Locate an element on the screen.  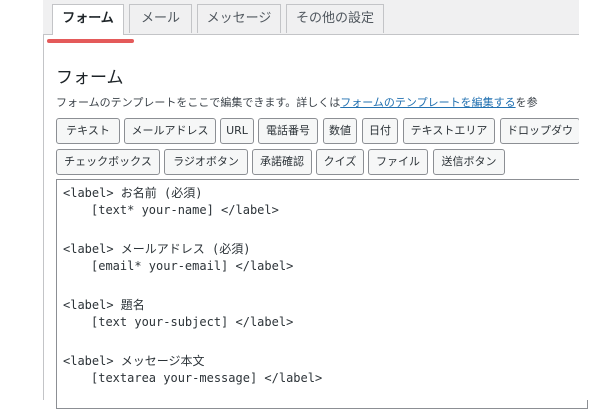
tag-button-number: 数値 is located at coordinates (340, 131).